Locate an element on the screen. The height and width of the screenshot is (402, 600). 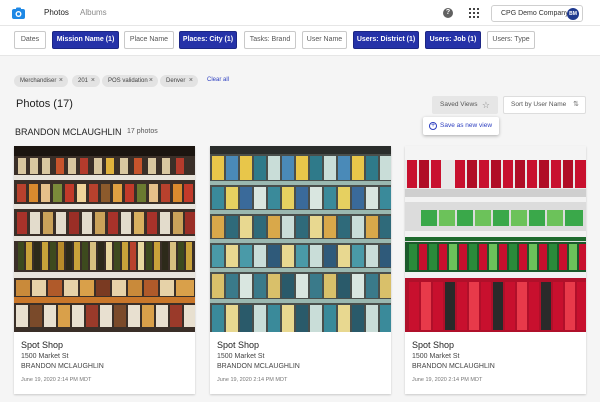
save-as-new-view-item: + Save as new view is located at coordinates (461, 126).